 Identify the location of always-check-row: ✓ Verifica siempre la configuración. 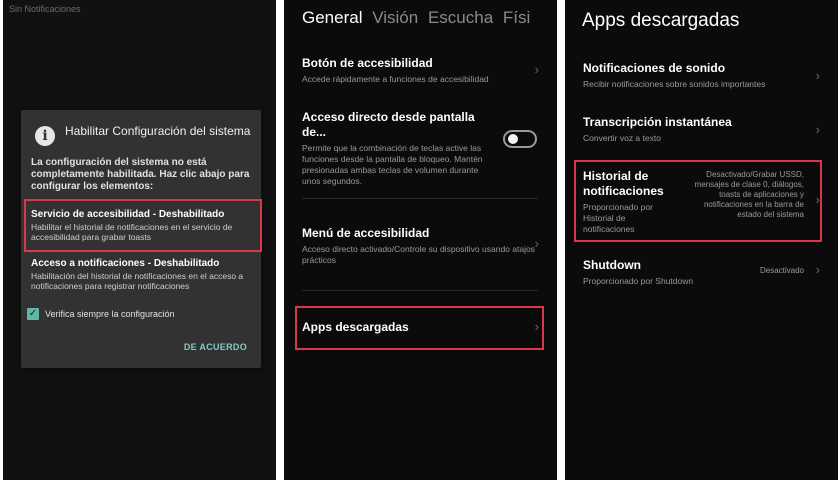
(101, 314).